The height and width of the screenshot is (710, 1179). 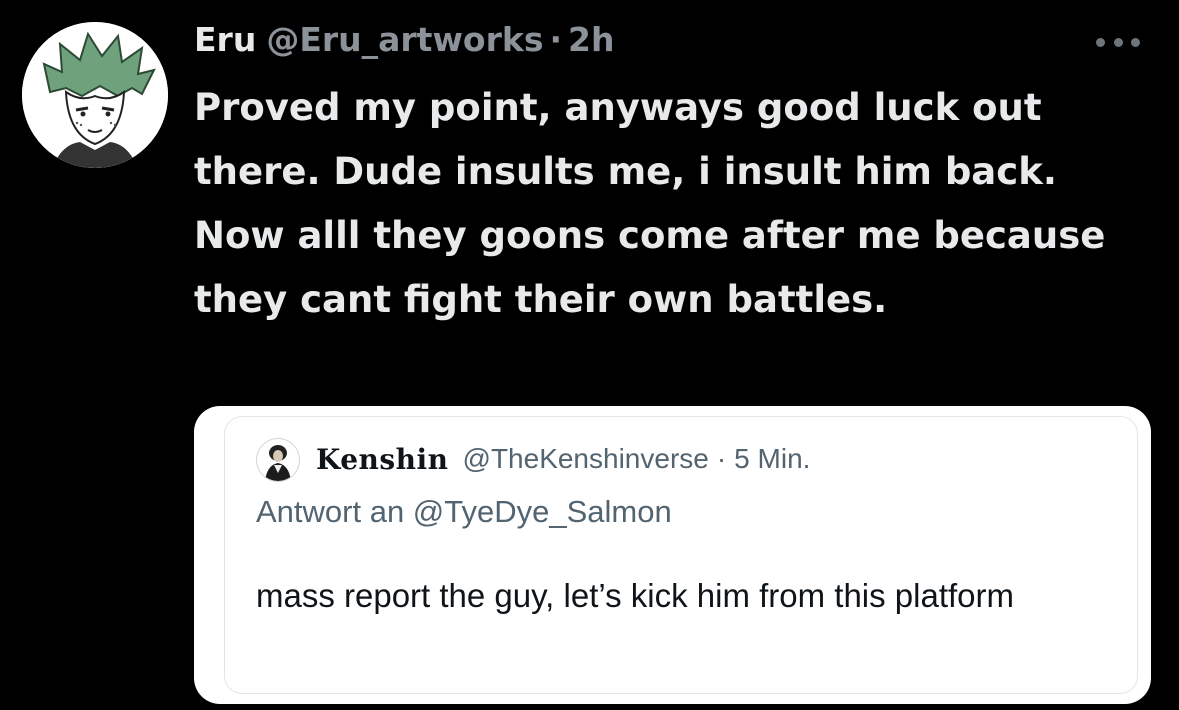 I want to click on tweet-header: Eru @Eru_artworks · 2h, so click(x=404, y=39).